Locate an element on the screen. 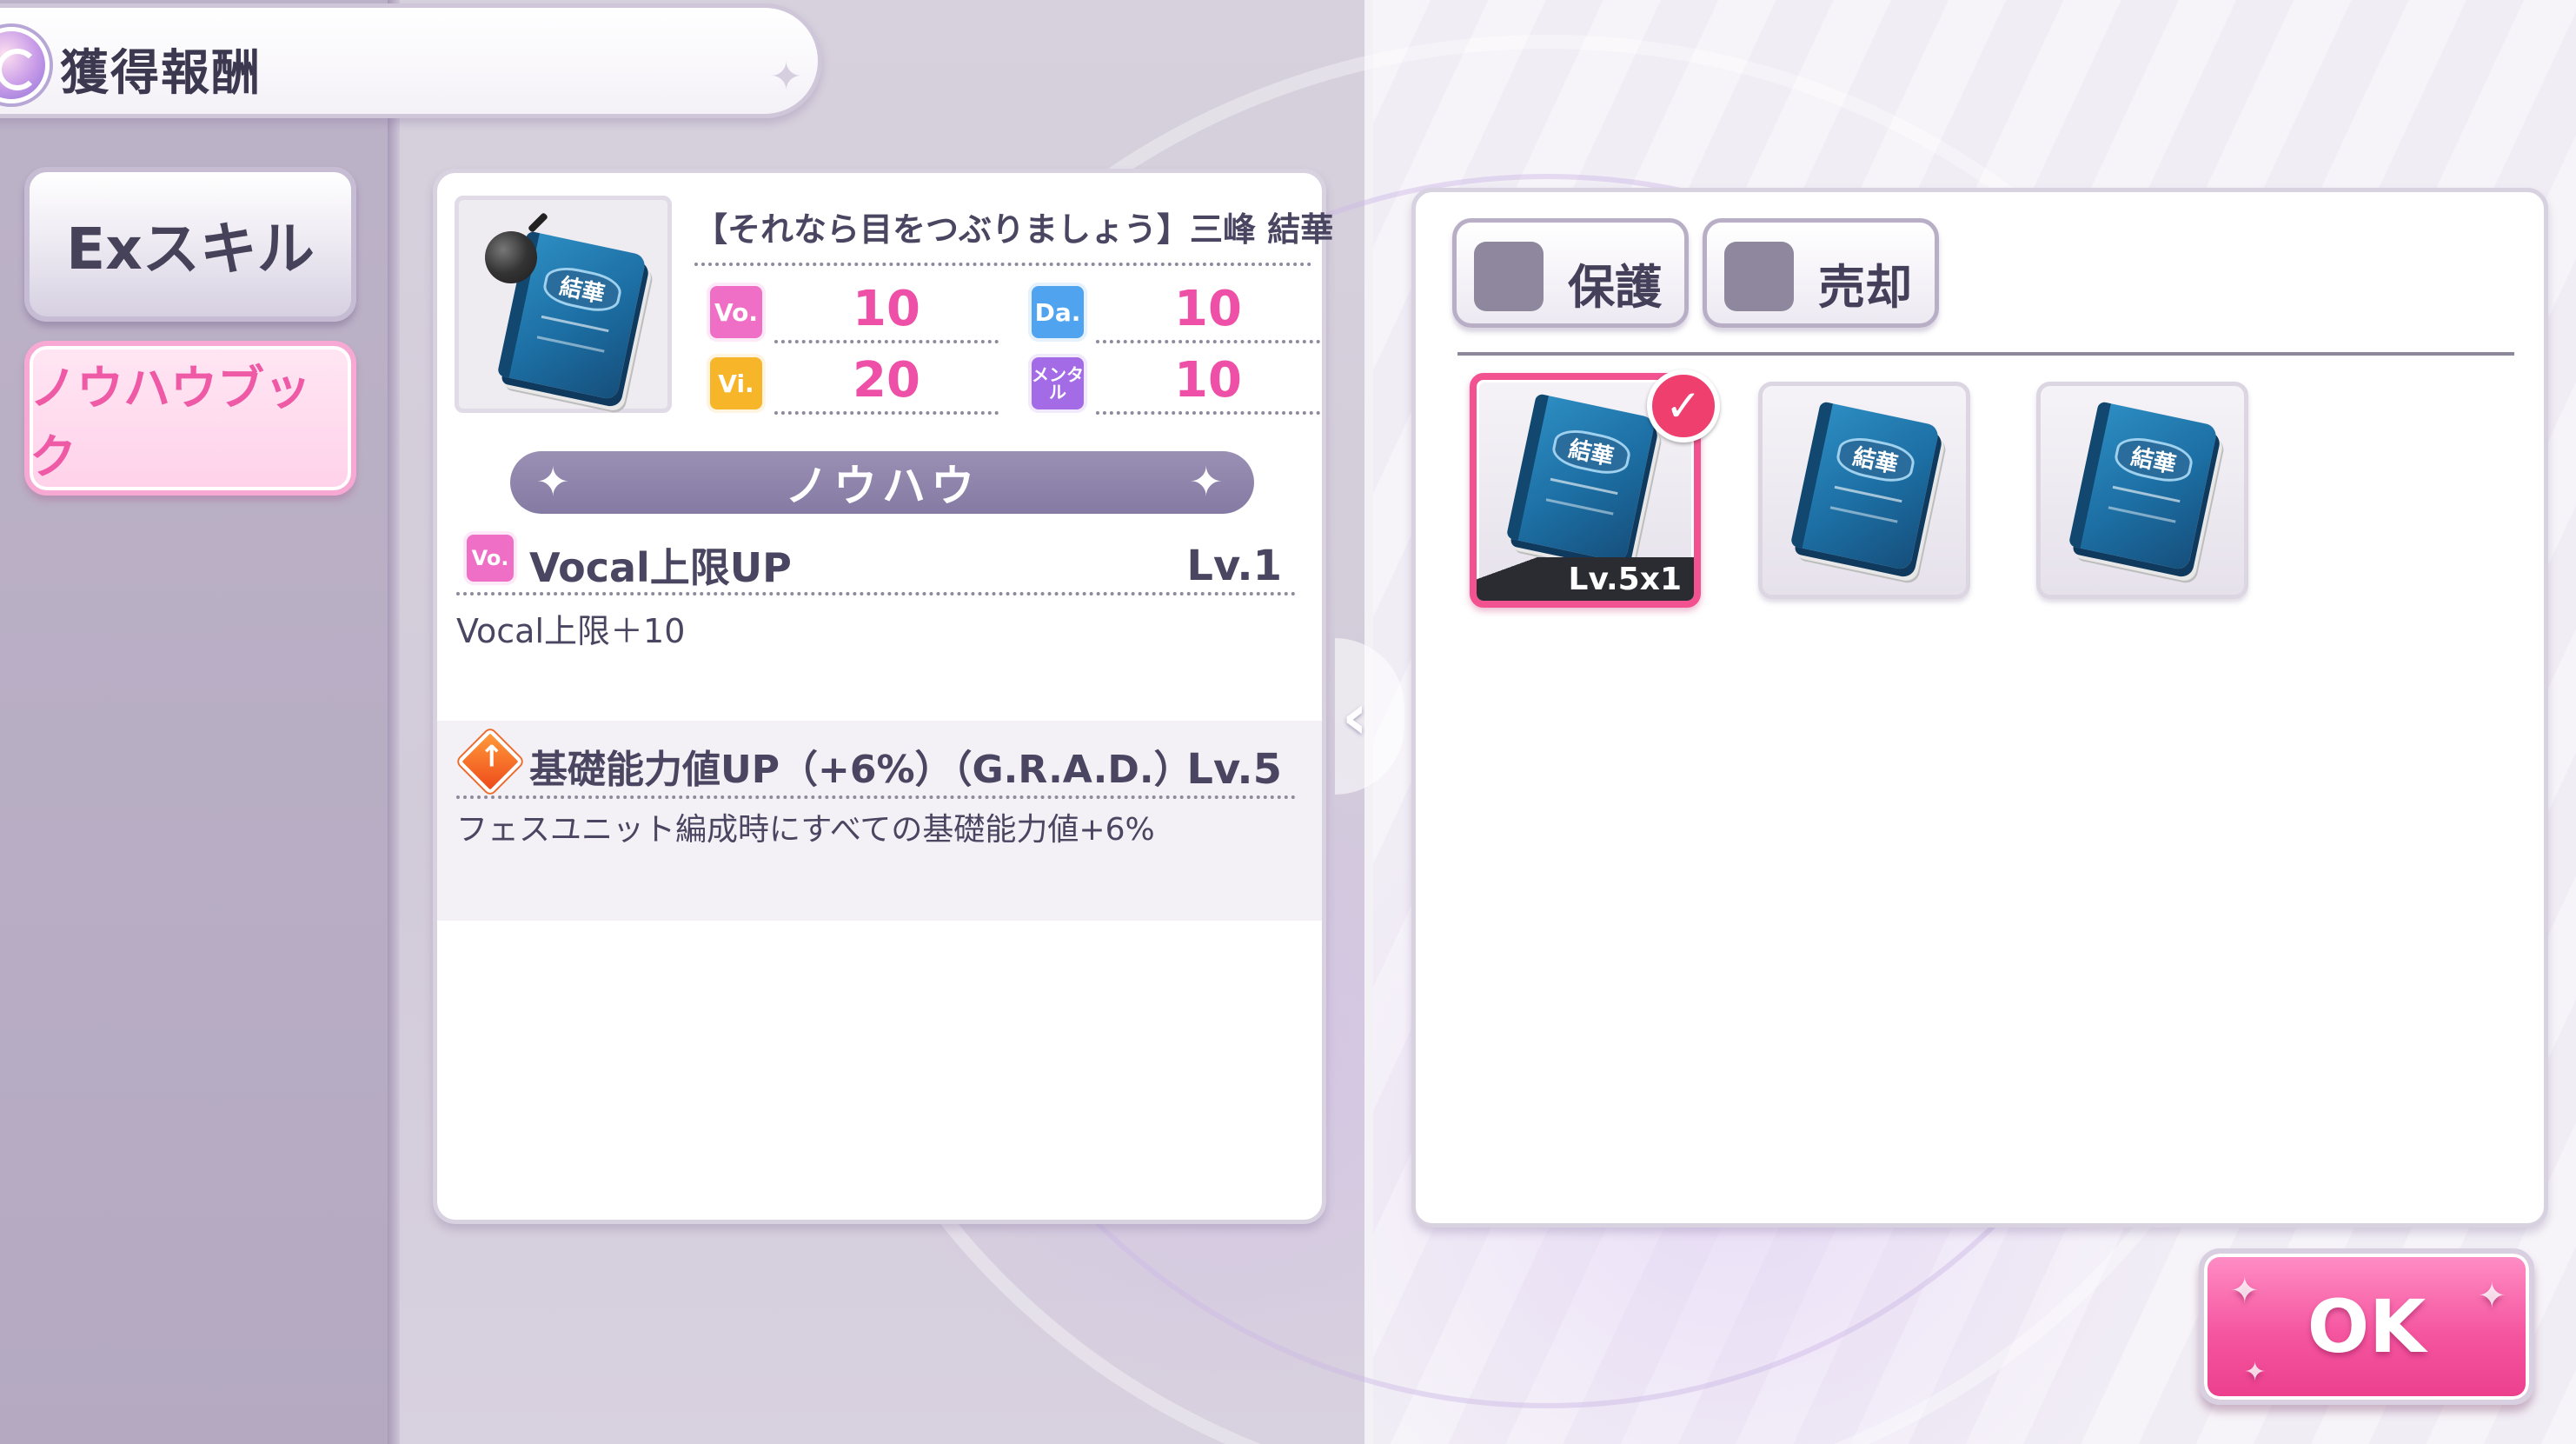  book-item-selected: 結華 Lv.5x1 ✓ is located at coordinates (1595, 488).